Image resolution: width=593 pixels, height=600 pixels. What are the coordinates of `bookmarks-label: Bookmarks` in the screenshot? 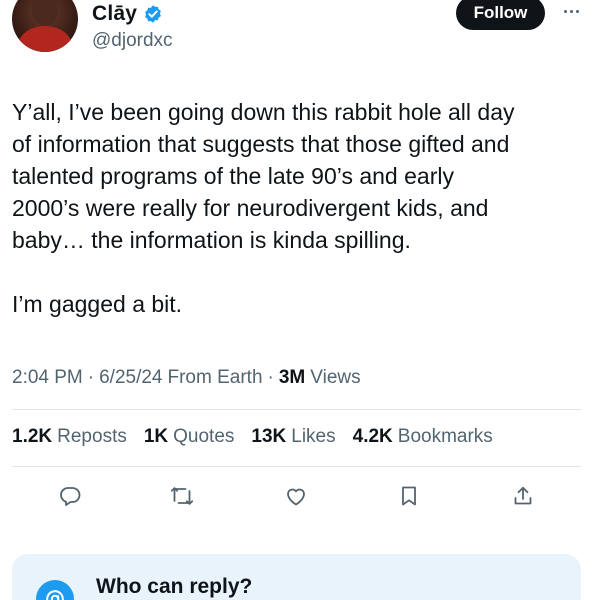 It's located at (445, 436).